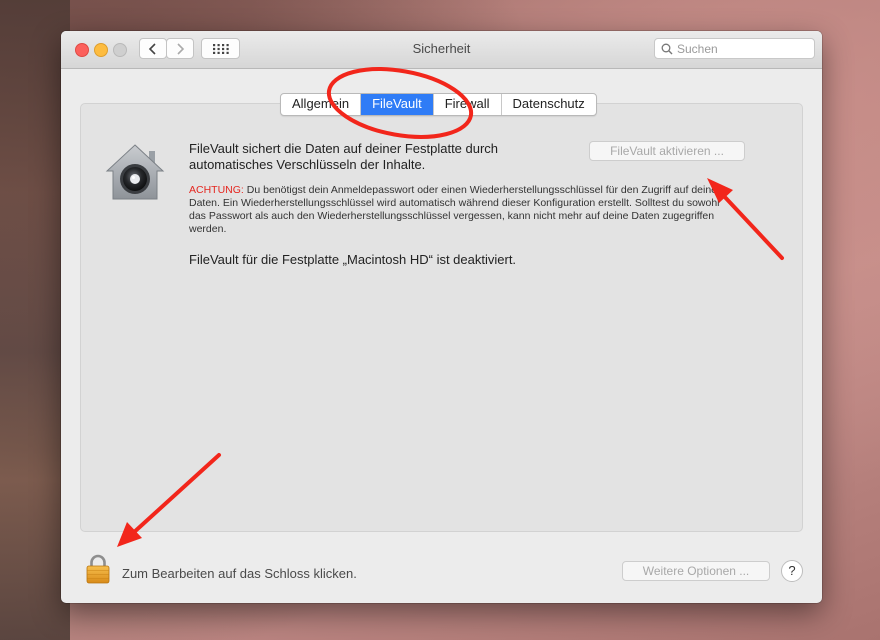 This screenshot has height=640, width=880. Describe the element at coordinates (549, 104) in the screenshot. I see `tab-datenschutz: Datenschutz` at that location.